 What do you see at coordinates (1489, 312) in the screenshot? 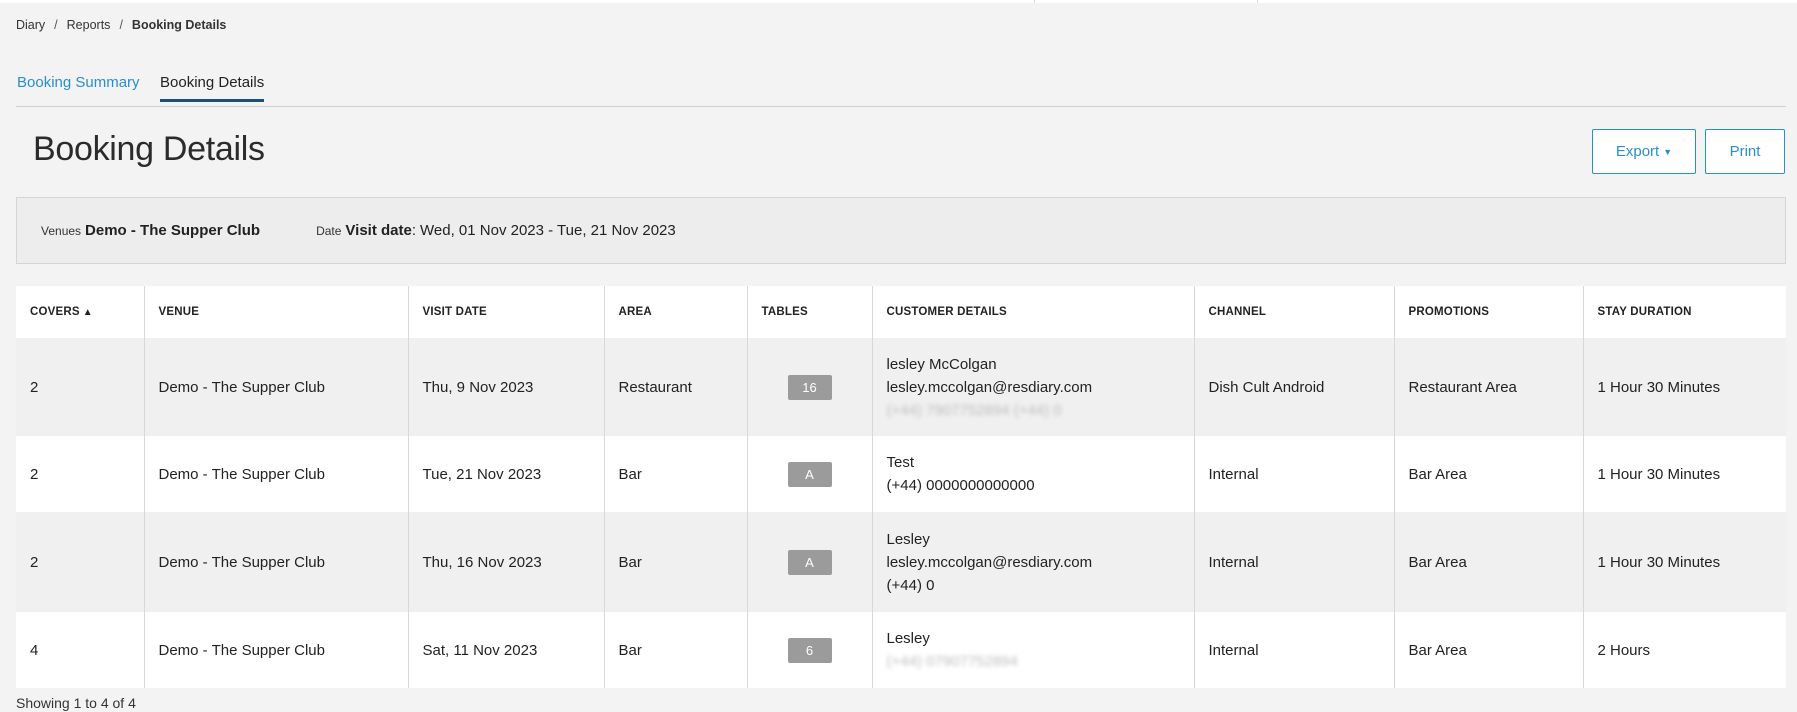
I see `column-header-promotions: PROMOTIONS` at bounding box center [1489, 312].